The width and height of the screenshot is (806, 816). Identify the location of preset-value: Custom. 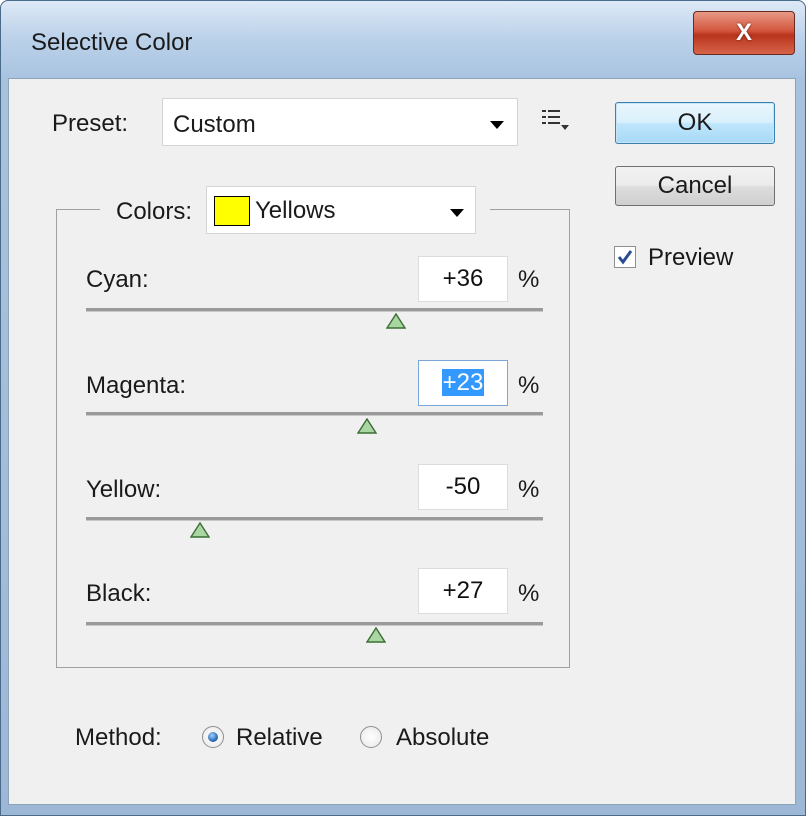
(214, 124).